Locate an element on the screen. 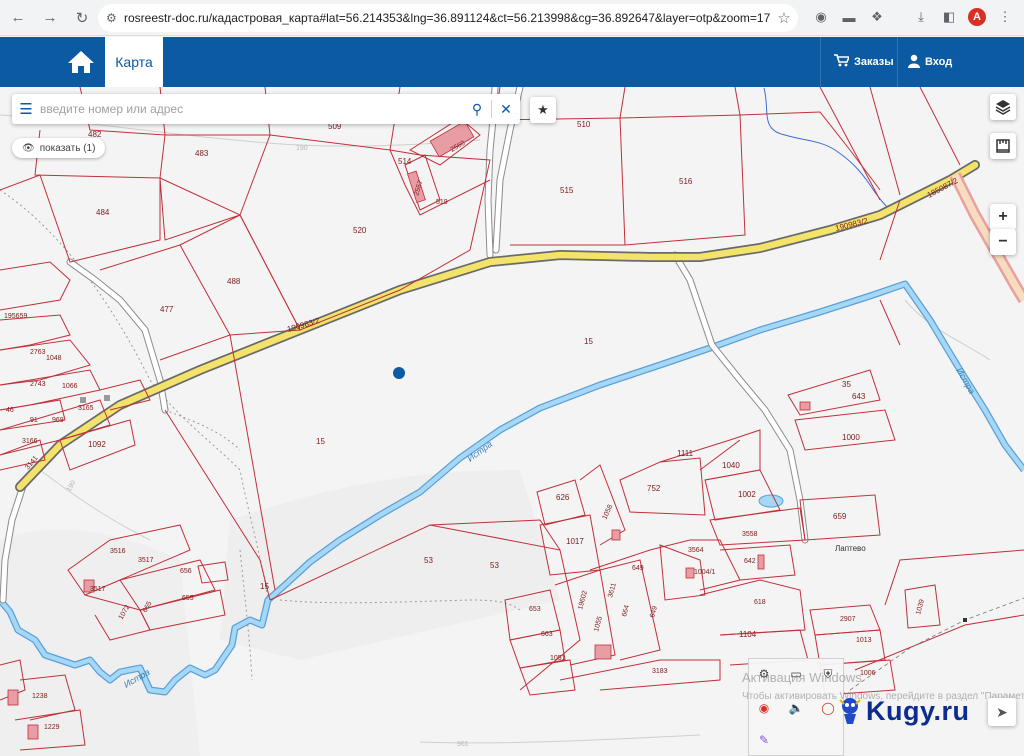 Image resolution: width=1024 pixels, height=756 pixels. user-icon is located at coordinates (914, 62).